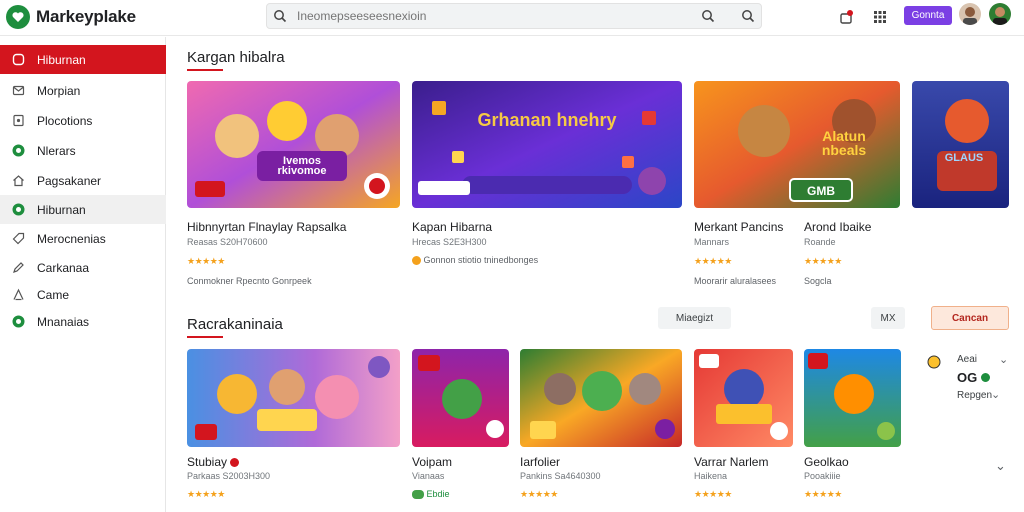 This screenshot has height=512, width=1024. I want to click on section-title: Racrakaninaia, so click(235, 324).